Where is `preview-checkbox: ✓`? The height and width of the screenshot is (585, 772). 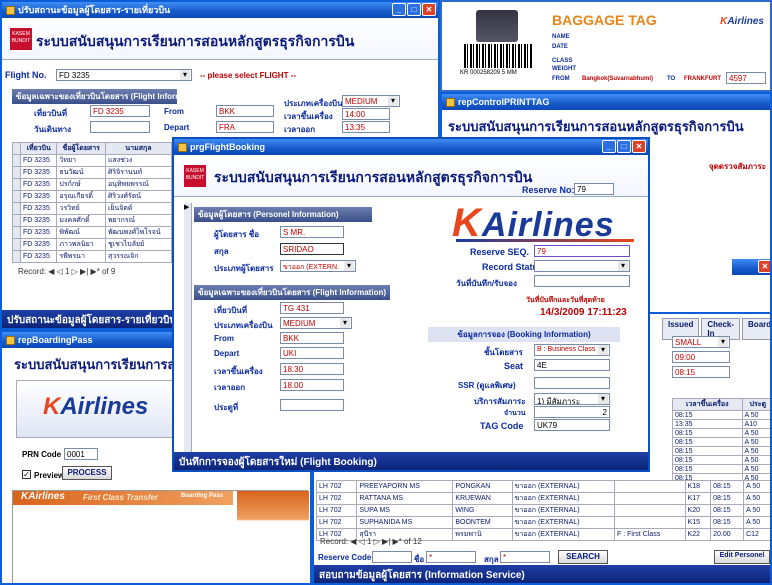 preview-checkbox: ✓ is located at coordinates (26, 474).